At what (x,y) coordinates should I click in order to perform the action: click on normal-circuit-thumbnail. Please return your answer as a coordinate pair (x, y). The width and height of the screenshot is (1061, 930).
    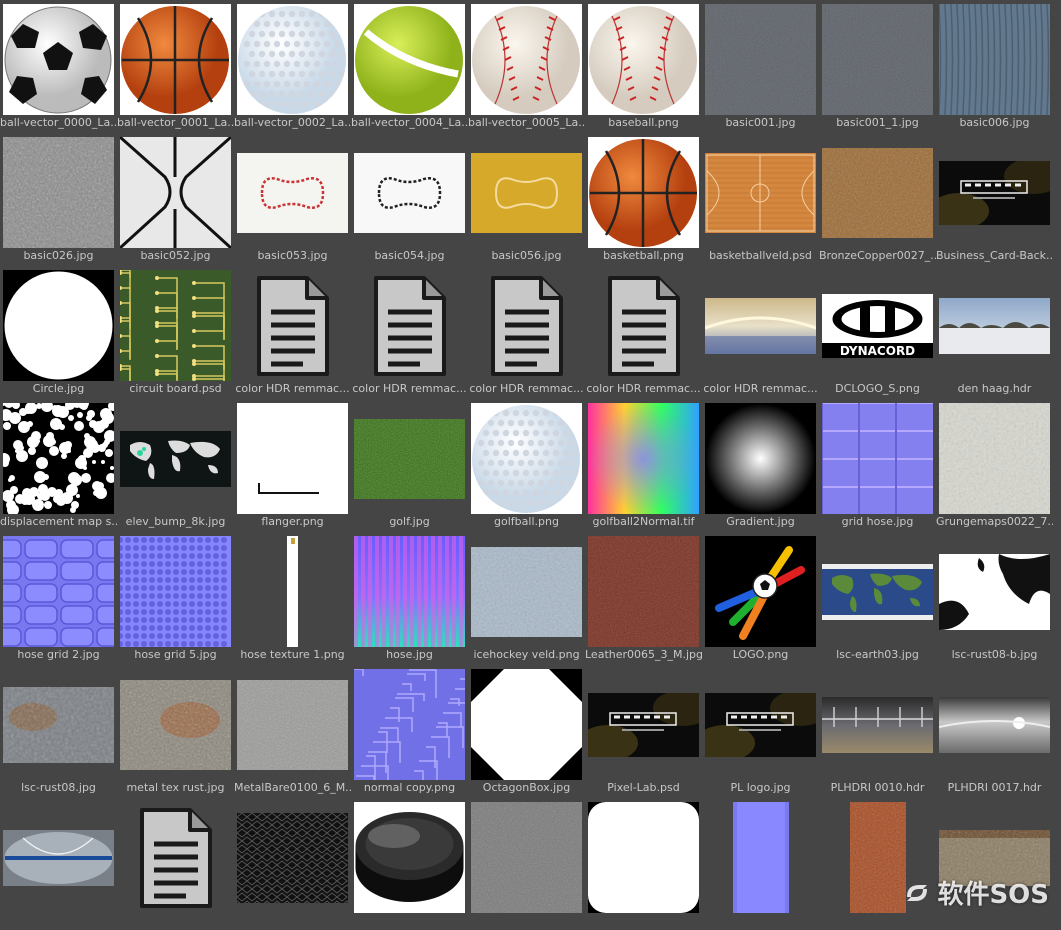
    Looking at the image, I should click on (409, 724).